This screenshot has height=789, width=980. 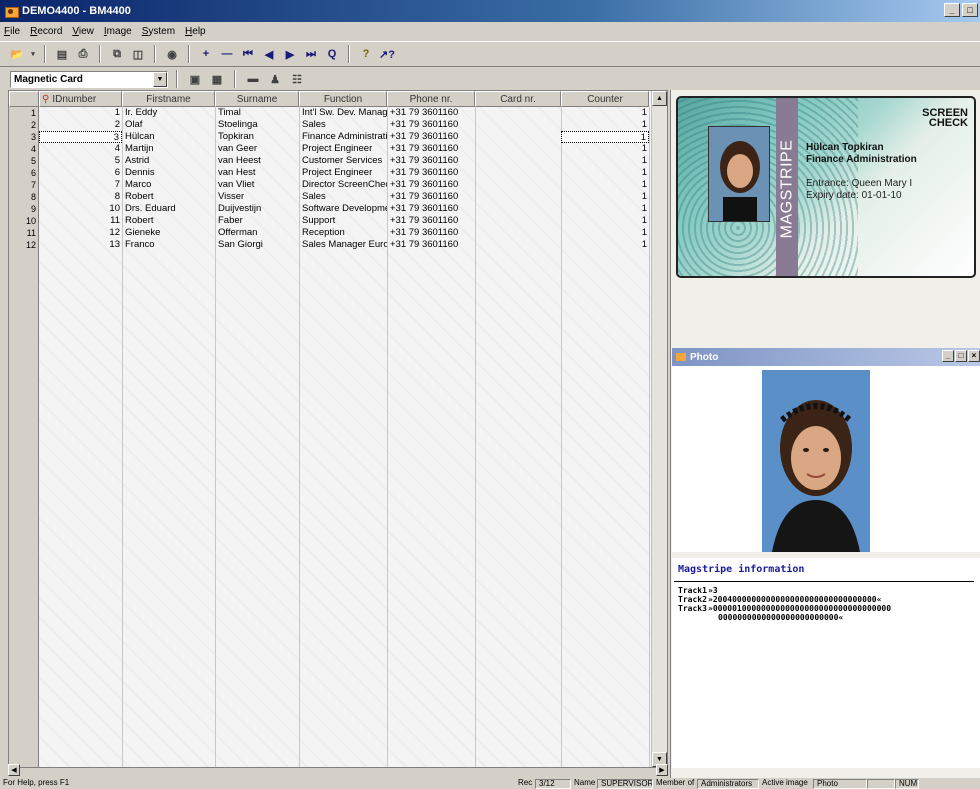 What do you see at coordinates (970, 10) in the screenshot?
I see `maximize-button: □` at bounding box center [970, 10].